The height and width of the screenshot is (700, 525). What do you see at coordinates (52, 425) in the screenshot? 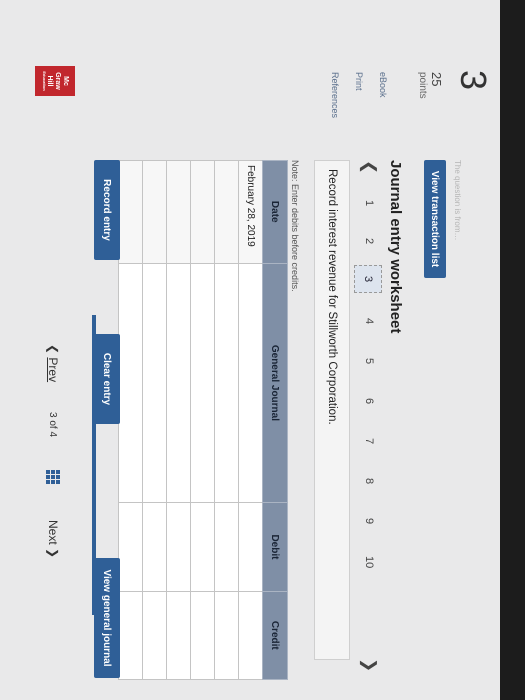
I see `page-position: 3 of 4` at bounding box center [52, 425].